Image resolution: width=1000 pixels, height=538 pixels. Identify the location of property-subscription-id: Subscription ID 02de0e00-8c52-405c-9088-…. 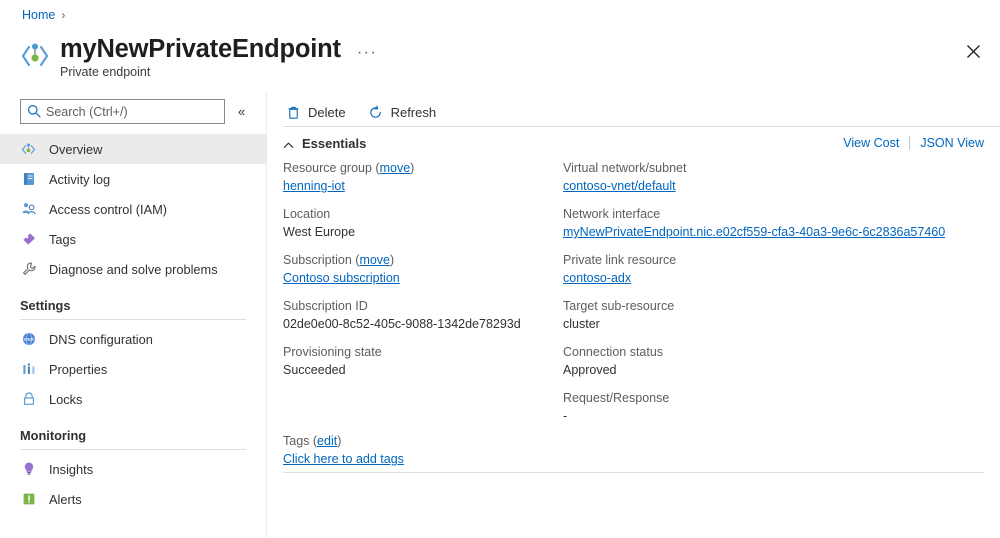
(423, 315).